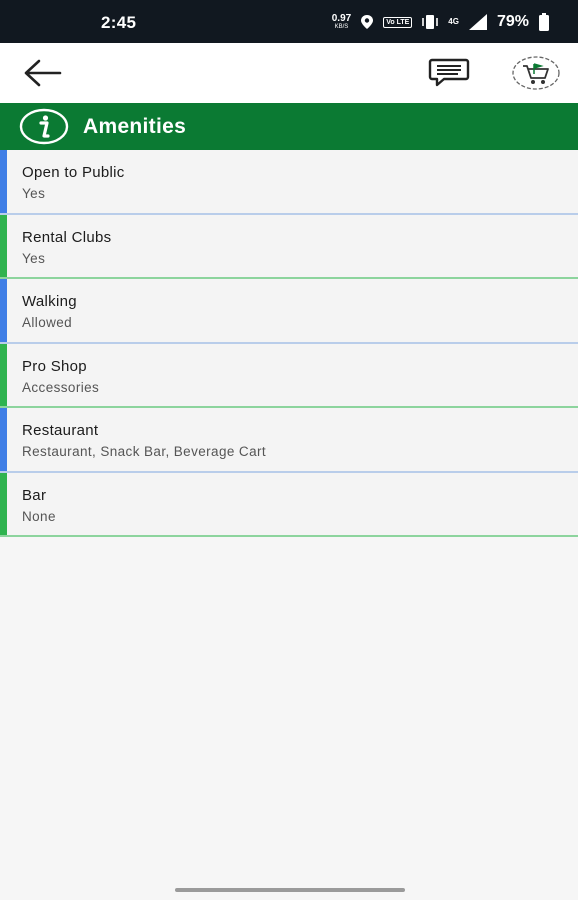 The height and width of the screenshot is (900, 578). Describe the element at coordinates (144, 451) in the screenshot. I see `item-value: Restaurant, Snack Bar, Beverage Cart` at that location.